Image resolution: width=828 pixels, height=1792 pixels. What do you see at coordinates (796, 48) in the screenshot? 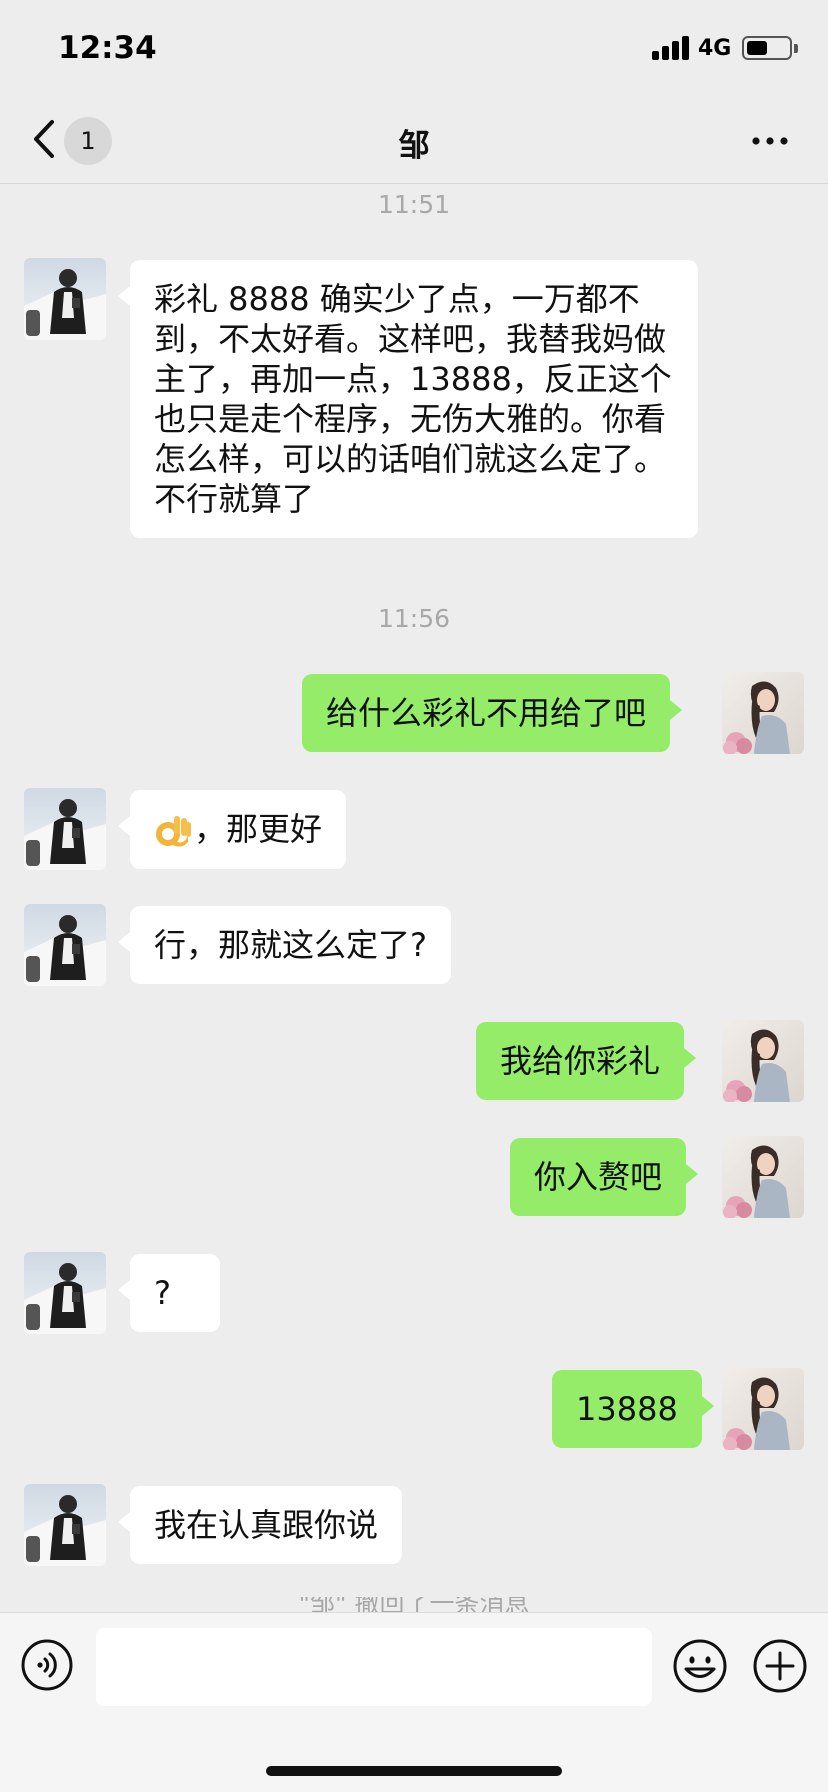
I see `battery-tip` at bounding box center [796, 48].